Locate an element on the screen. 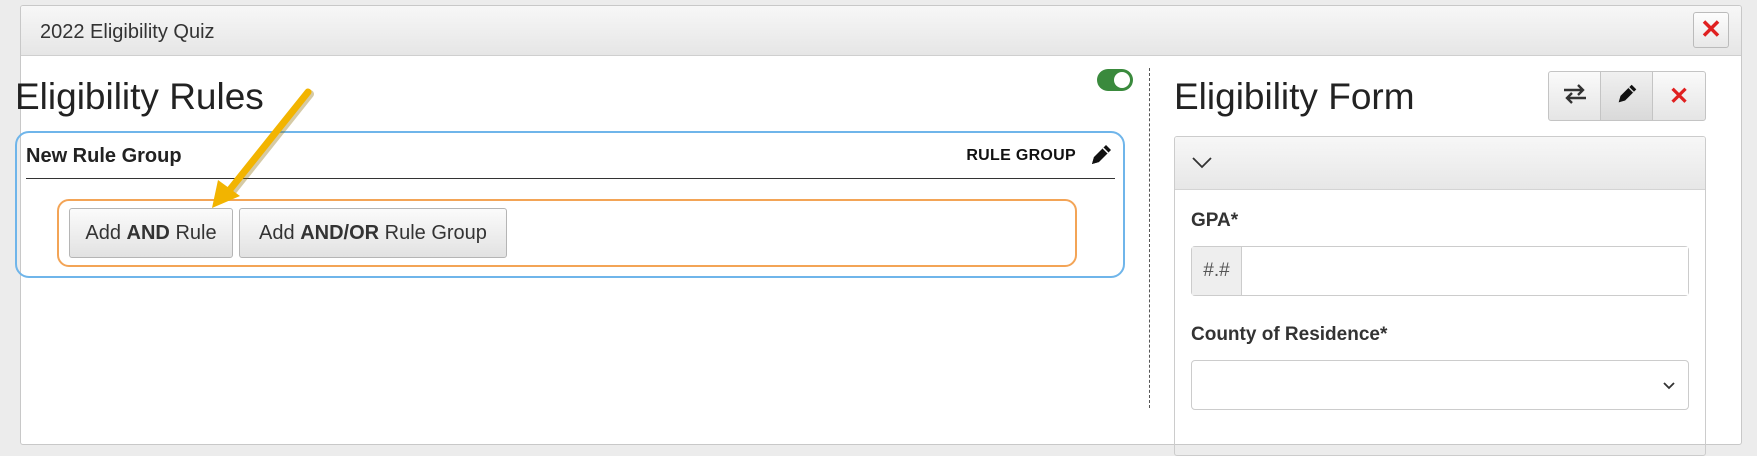 The width and height of the screenshot is (1757, 456). add-and-rule-button: Add AND Rule is located at coordinates (151, 233).